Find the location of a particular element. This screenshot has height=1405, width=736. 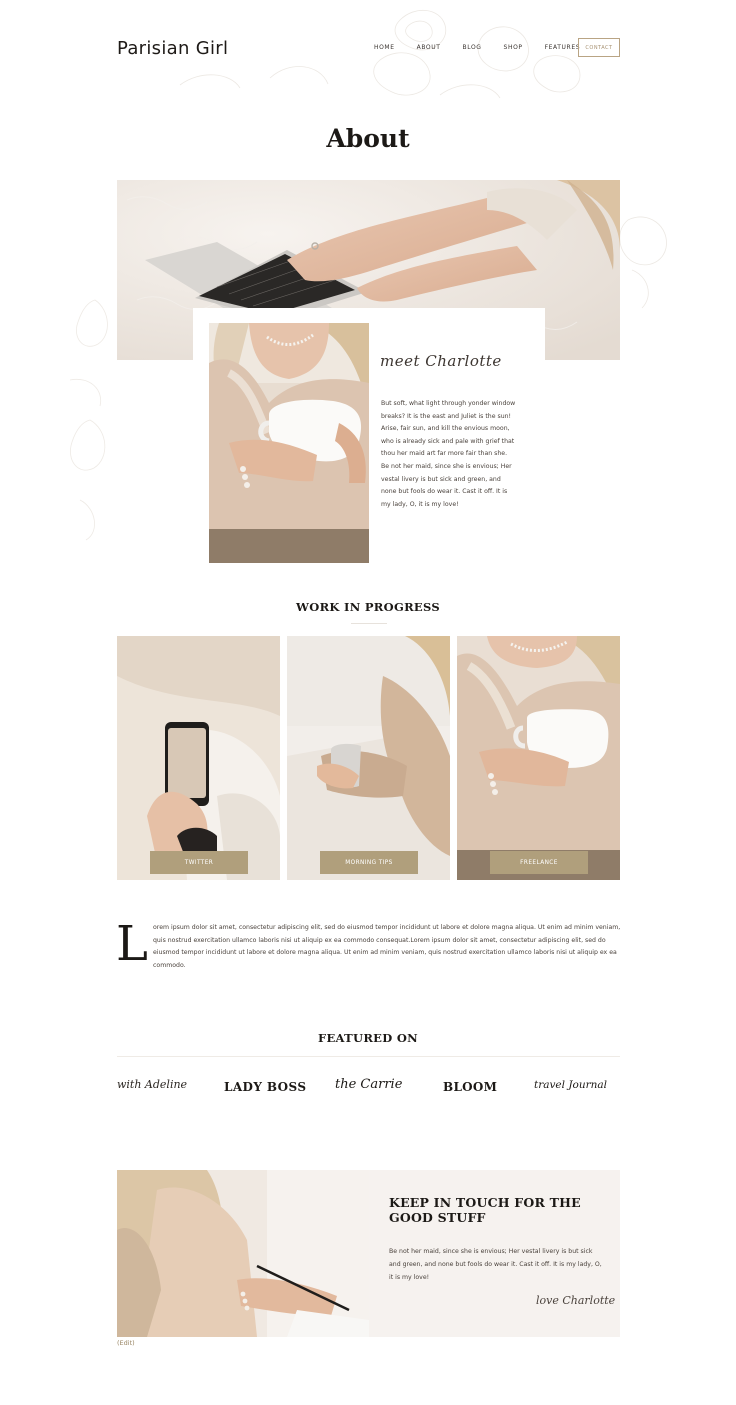

about-photo is located at coordinates (289, 443).